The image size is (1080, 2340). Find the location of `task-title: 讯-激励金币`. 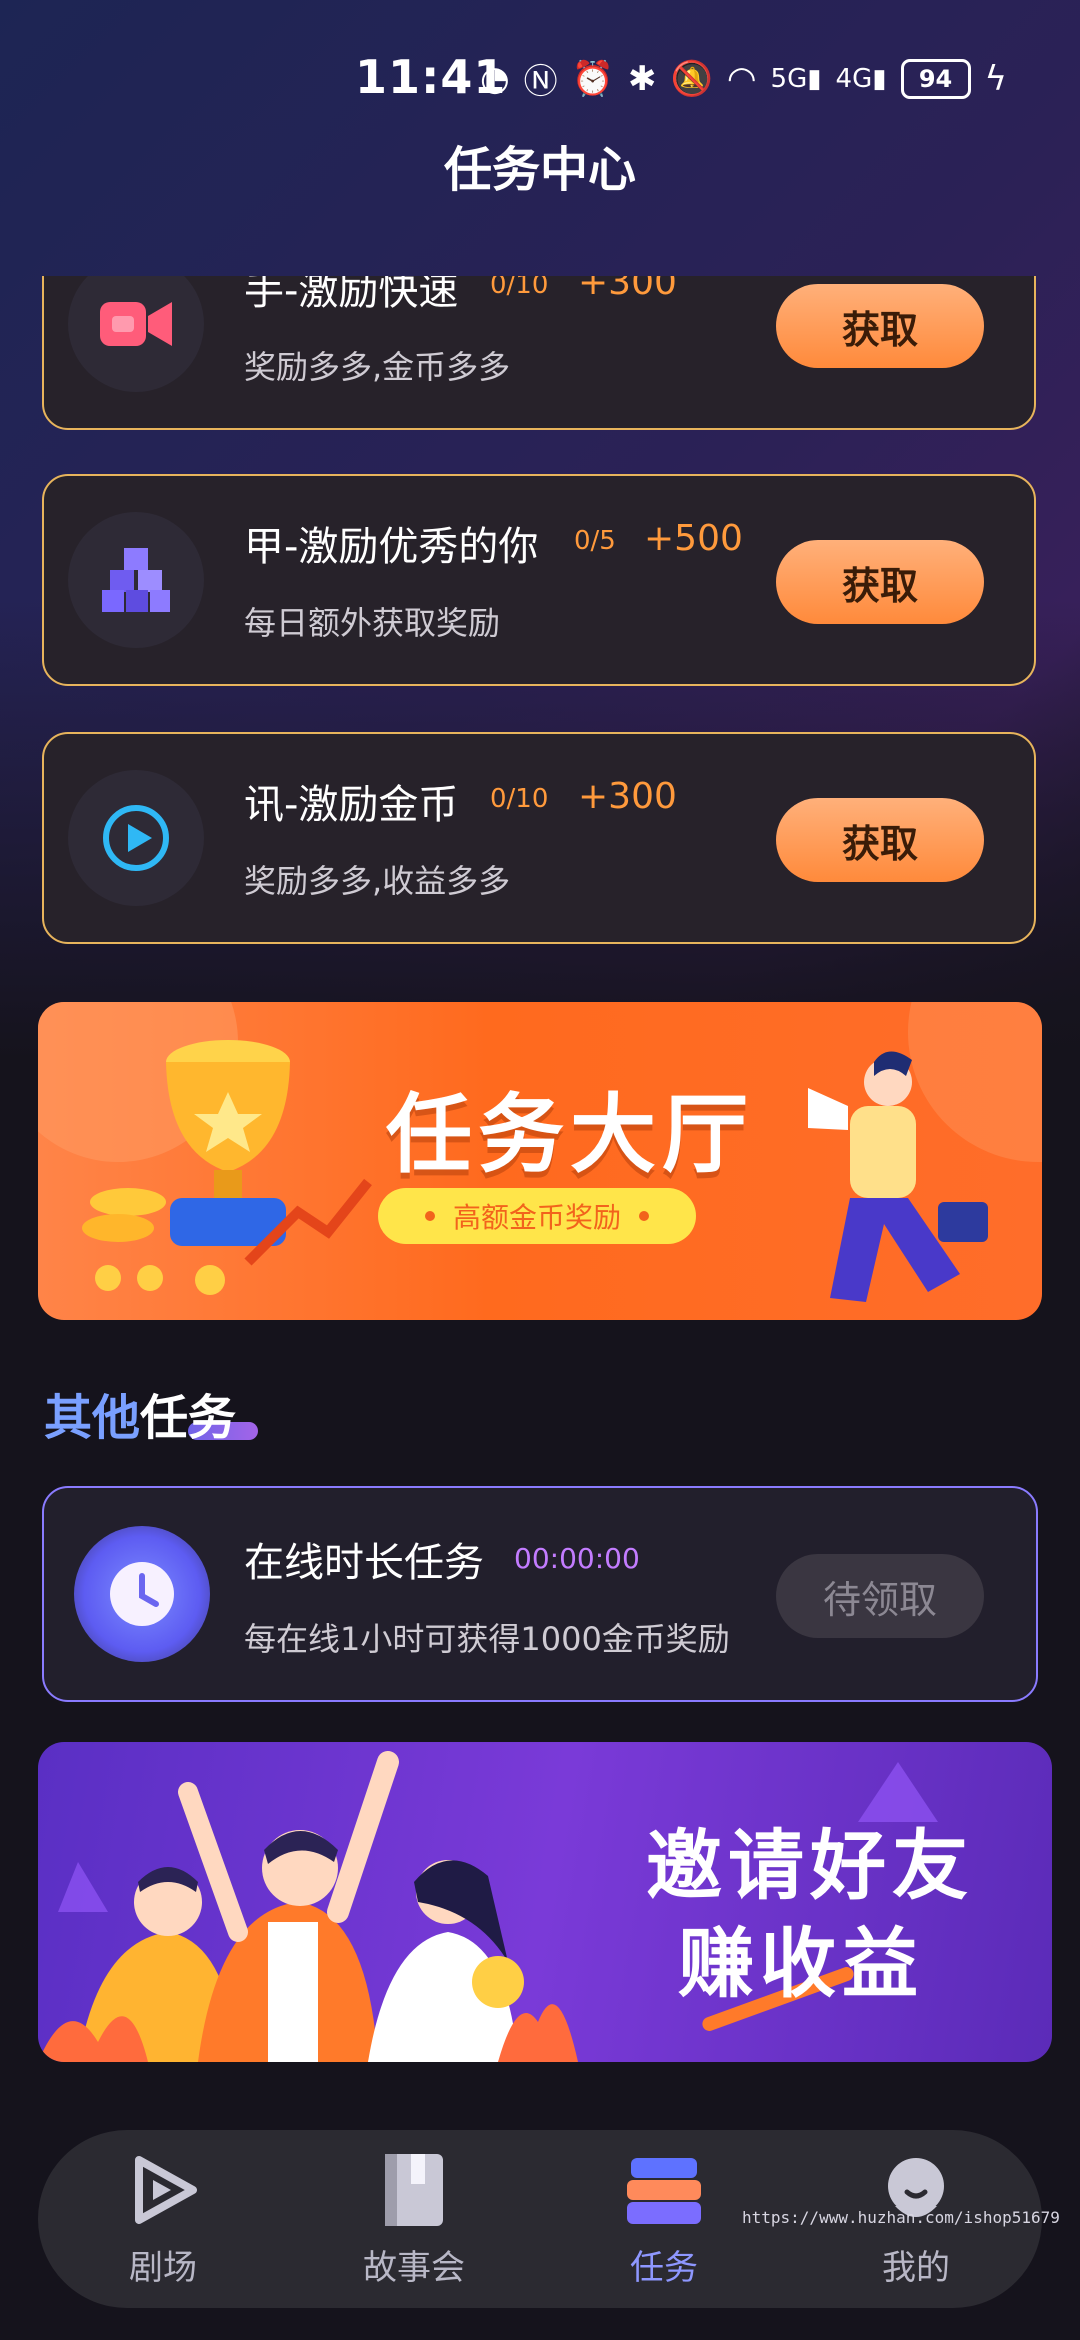

task-title: 讯-激励金币 is located at coordinates (351, 805).